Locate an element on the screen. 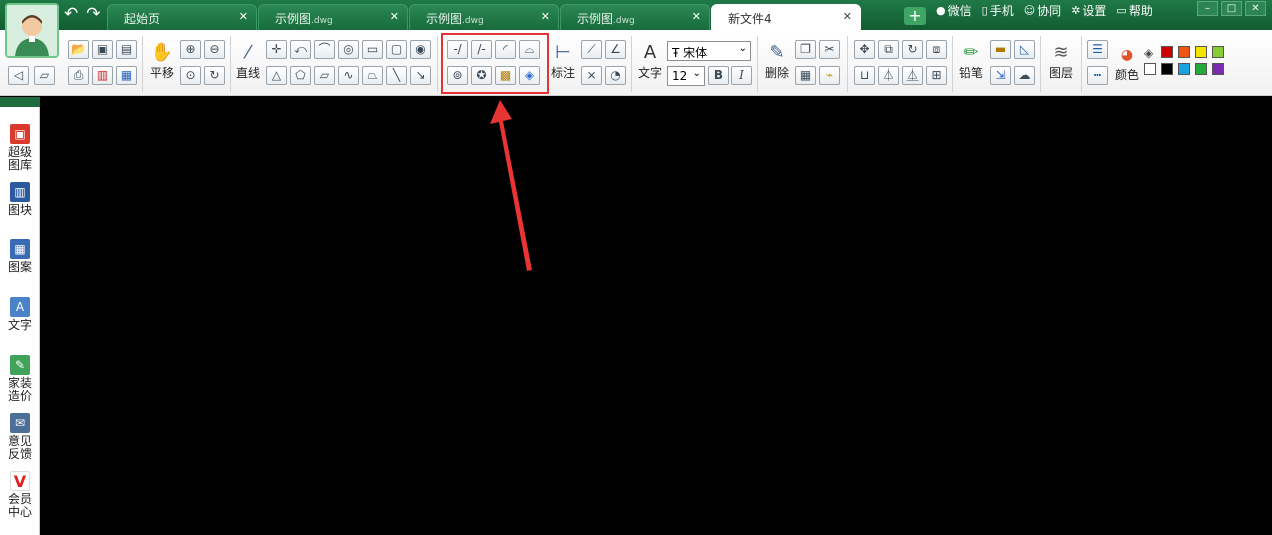 The width and height of the screenshot is (1272, 535). font-family-select: Ŧ 宋体 ⌄ is located at coordinates (709, 51).